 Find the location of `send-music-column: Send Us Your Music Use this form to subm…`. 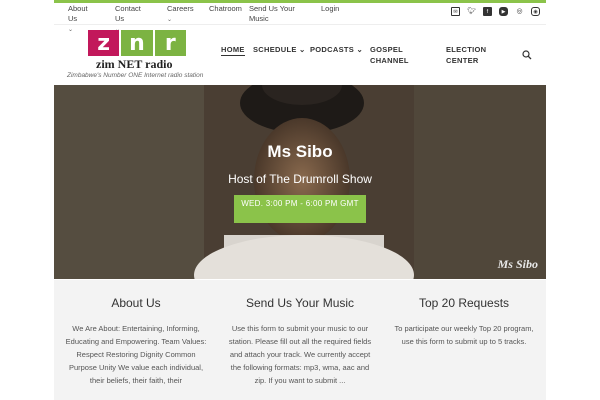

send-music-column: Send Us Your Music Use this form to subm… is located at coordinates (300, 340).